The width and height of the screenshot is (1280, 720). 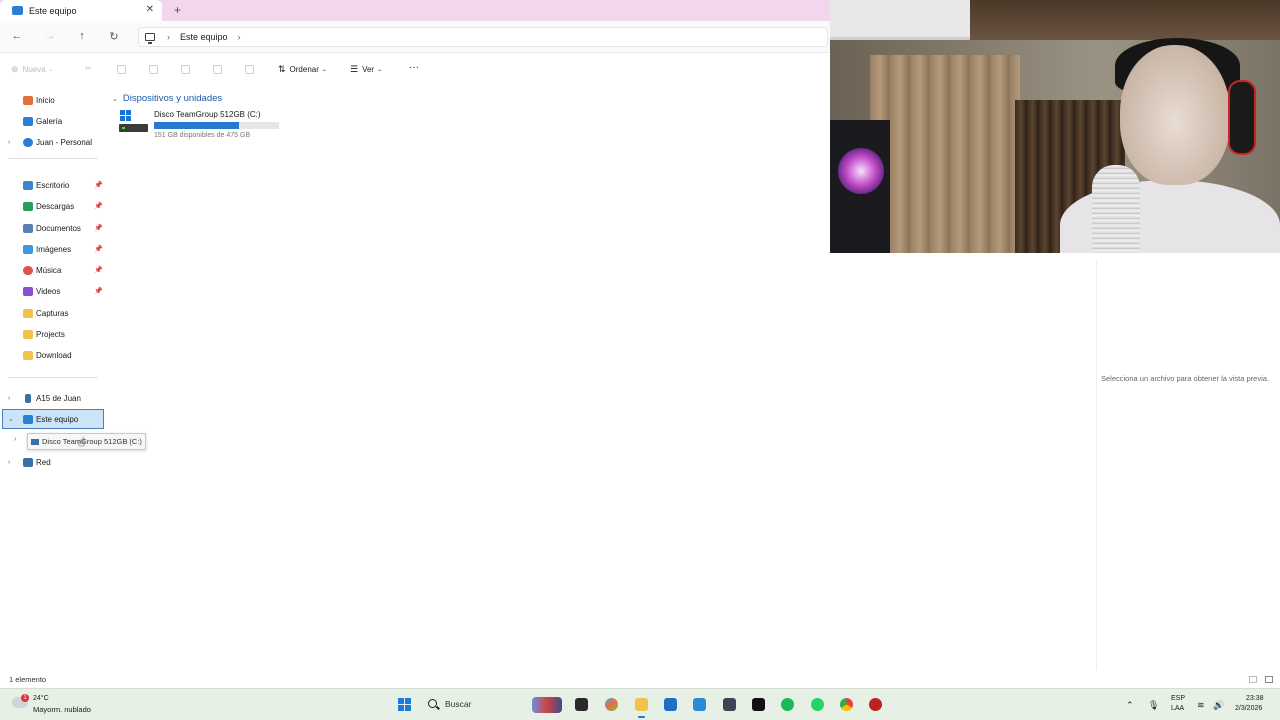 I want to click on rename-icon, so click(x=185, y=69).